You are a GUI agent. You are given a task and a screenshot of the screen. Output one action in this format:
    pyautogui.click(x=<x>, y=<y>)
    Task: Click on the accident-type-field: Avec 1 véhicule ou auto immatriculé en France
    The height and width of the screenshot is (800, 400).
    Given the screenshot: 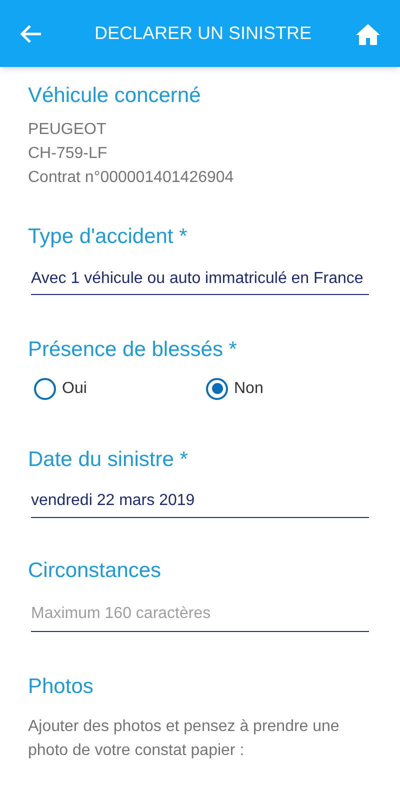 What is the action you would take?
    pyautogui.click(x=200, y=280)
    